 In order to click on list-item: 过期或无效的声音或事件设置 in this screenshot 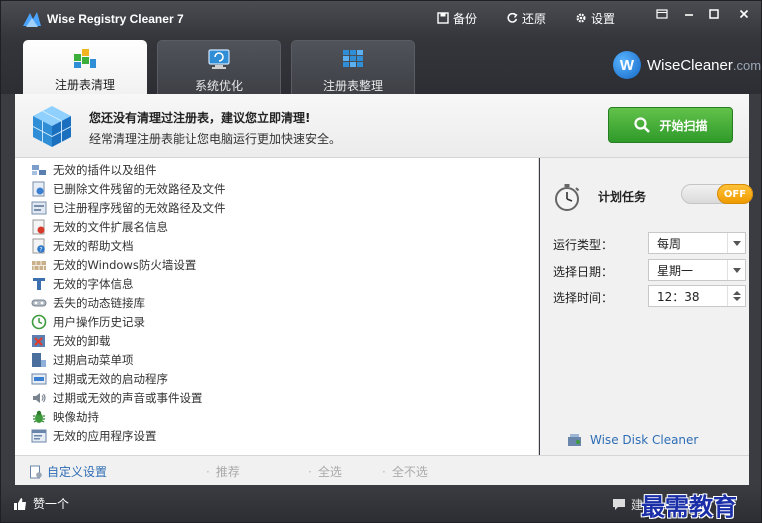, I will do `click(117, 398)`.